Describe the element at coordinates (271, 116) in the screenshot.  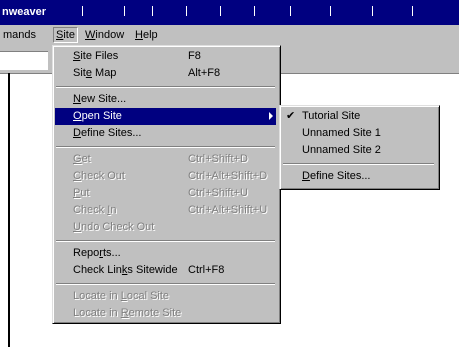
I see `submenu-arrow-icon` at that location.